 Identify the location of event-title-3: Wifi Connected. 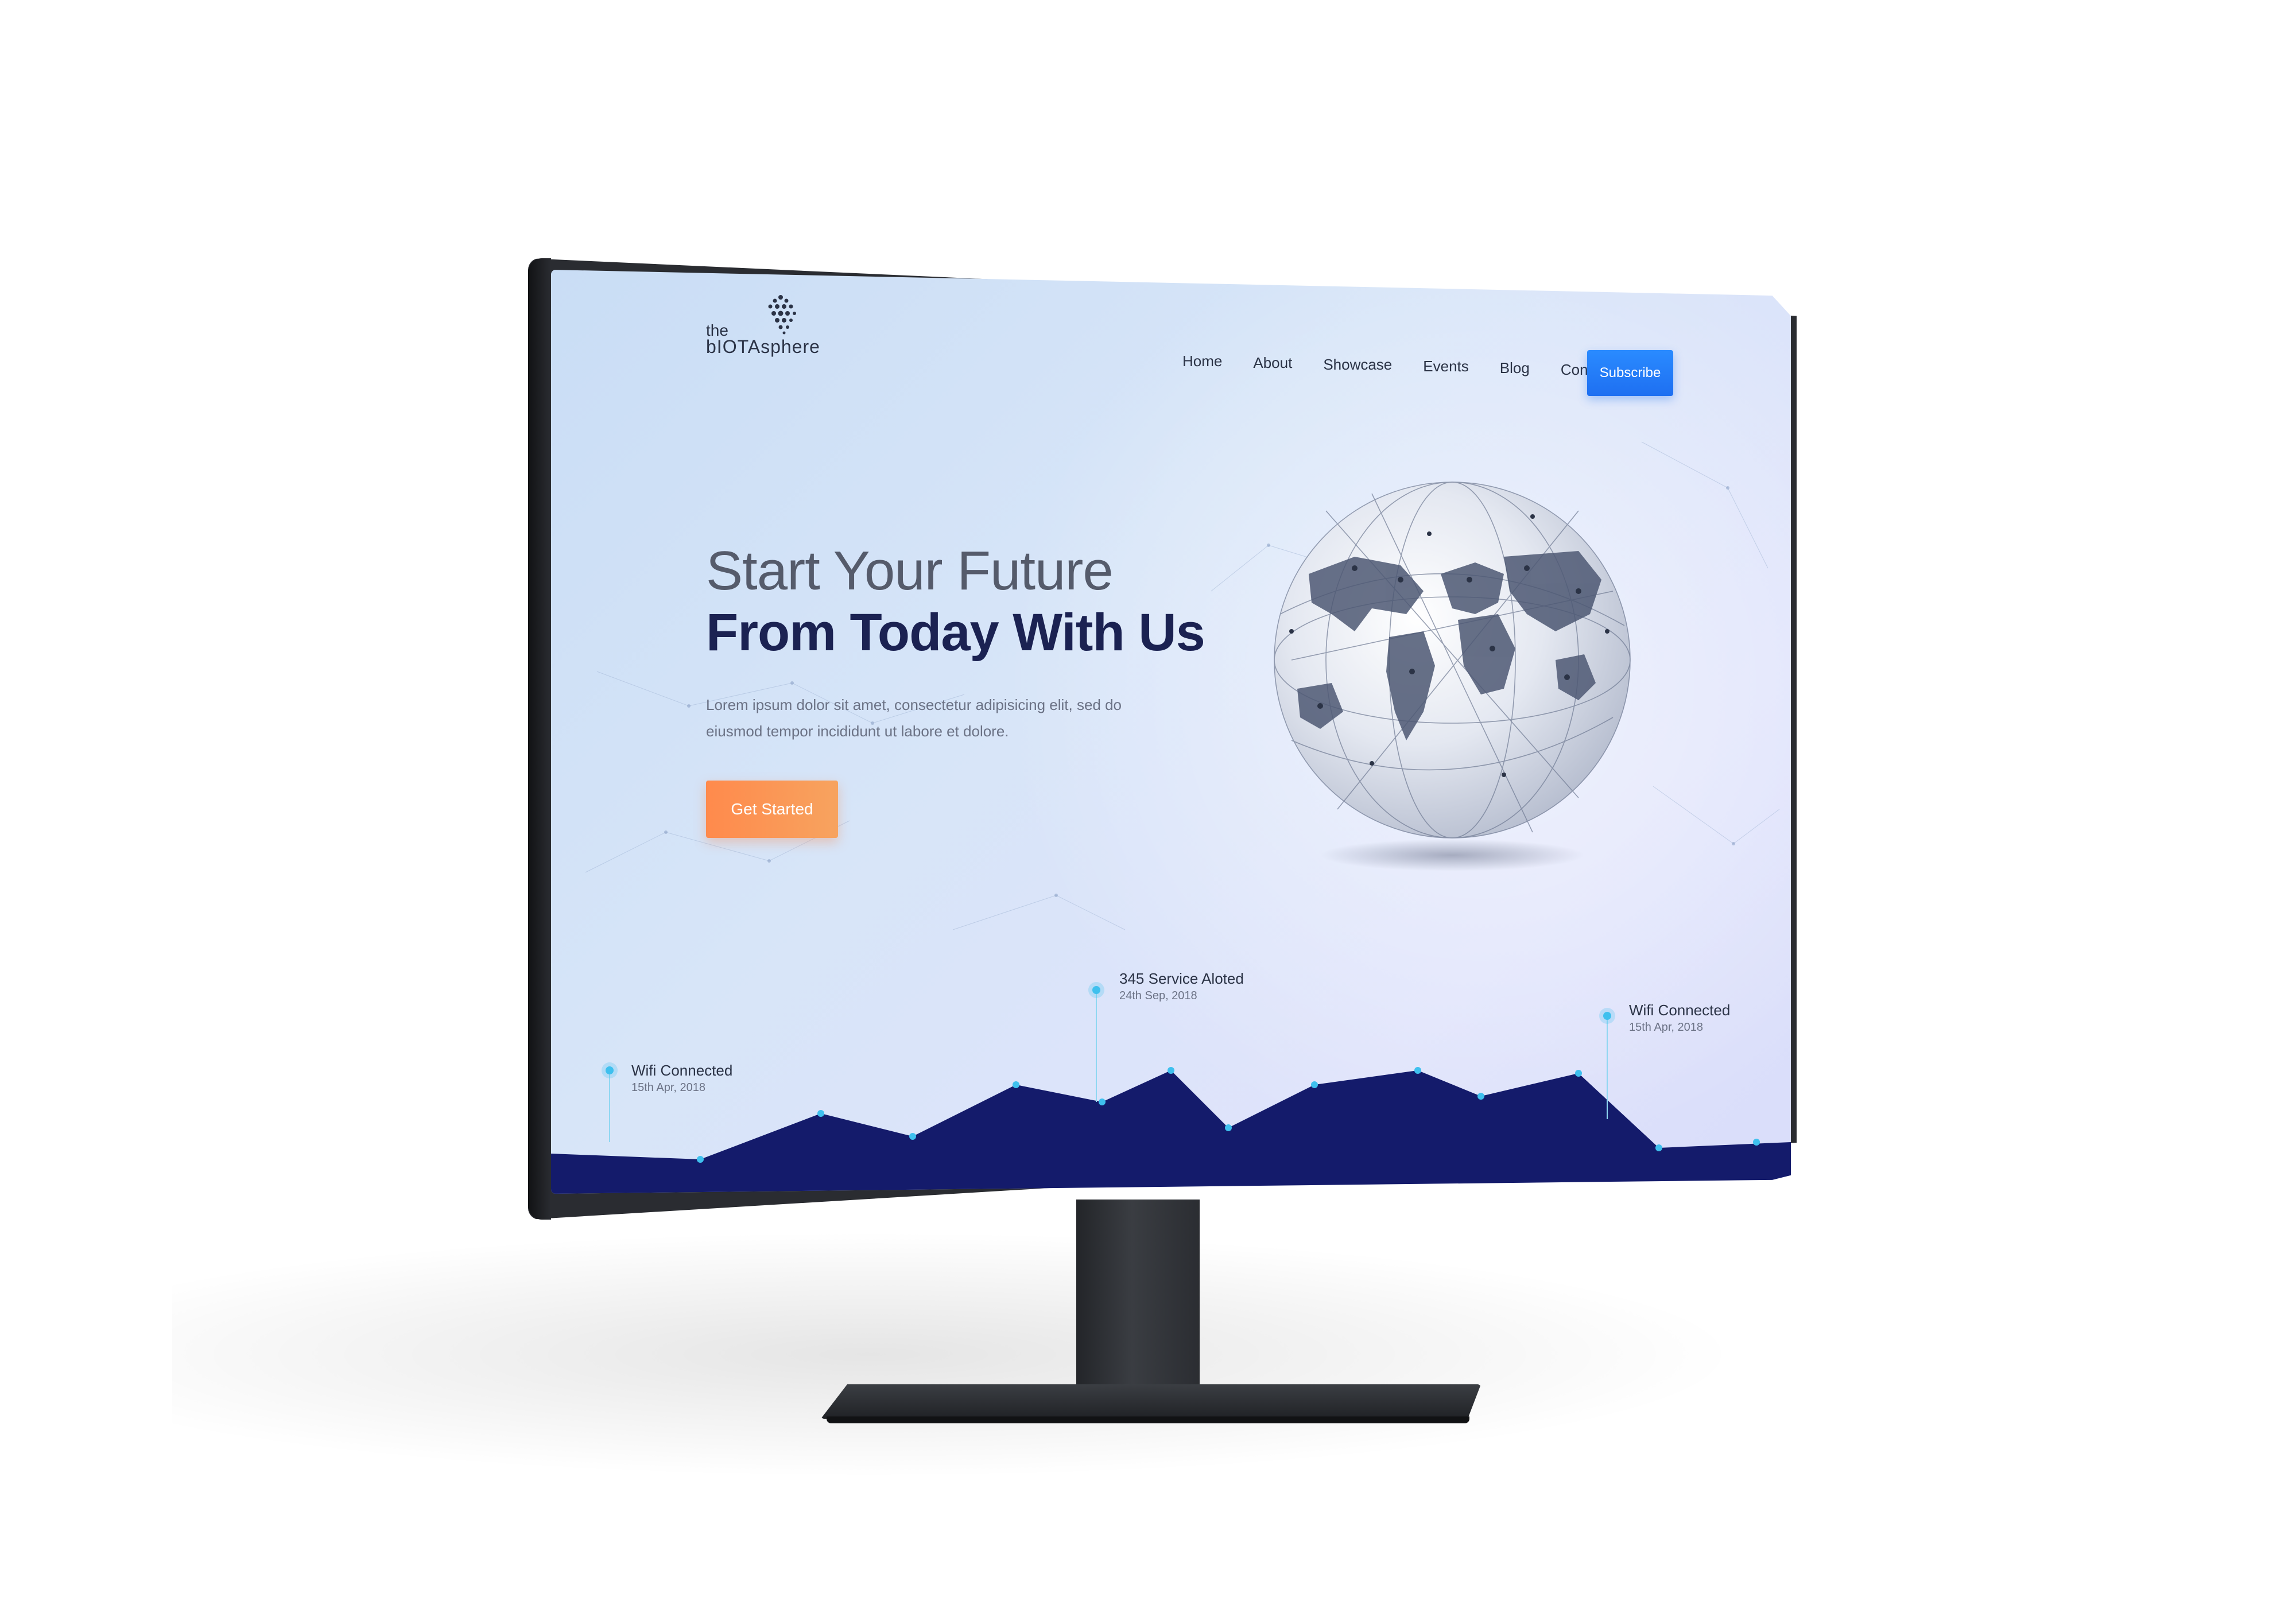
(1680, 1010).